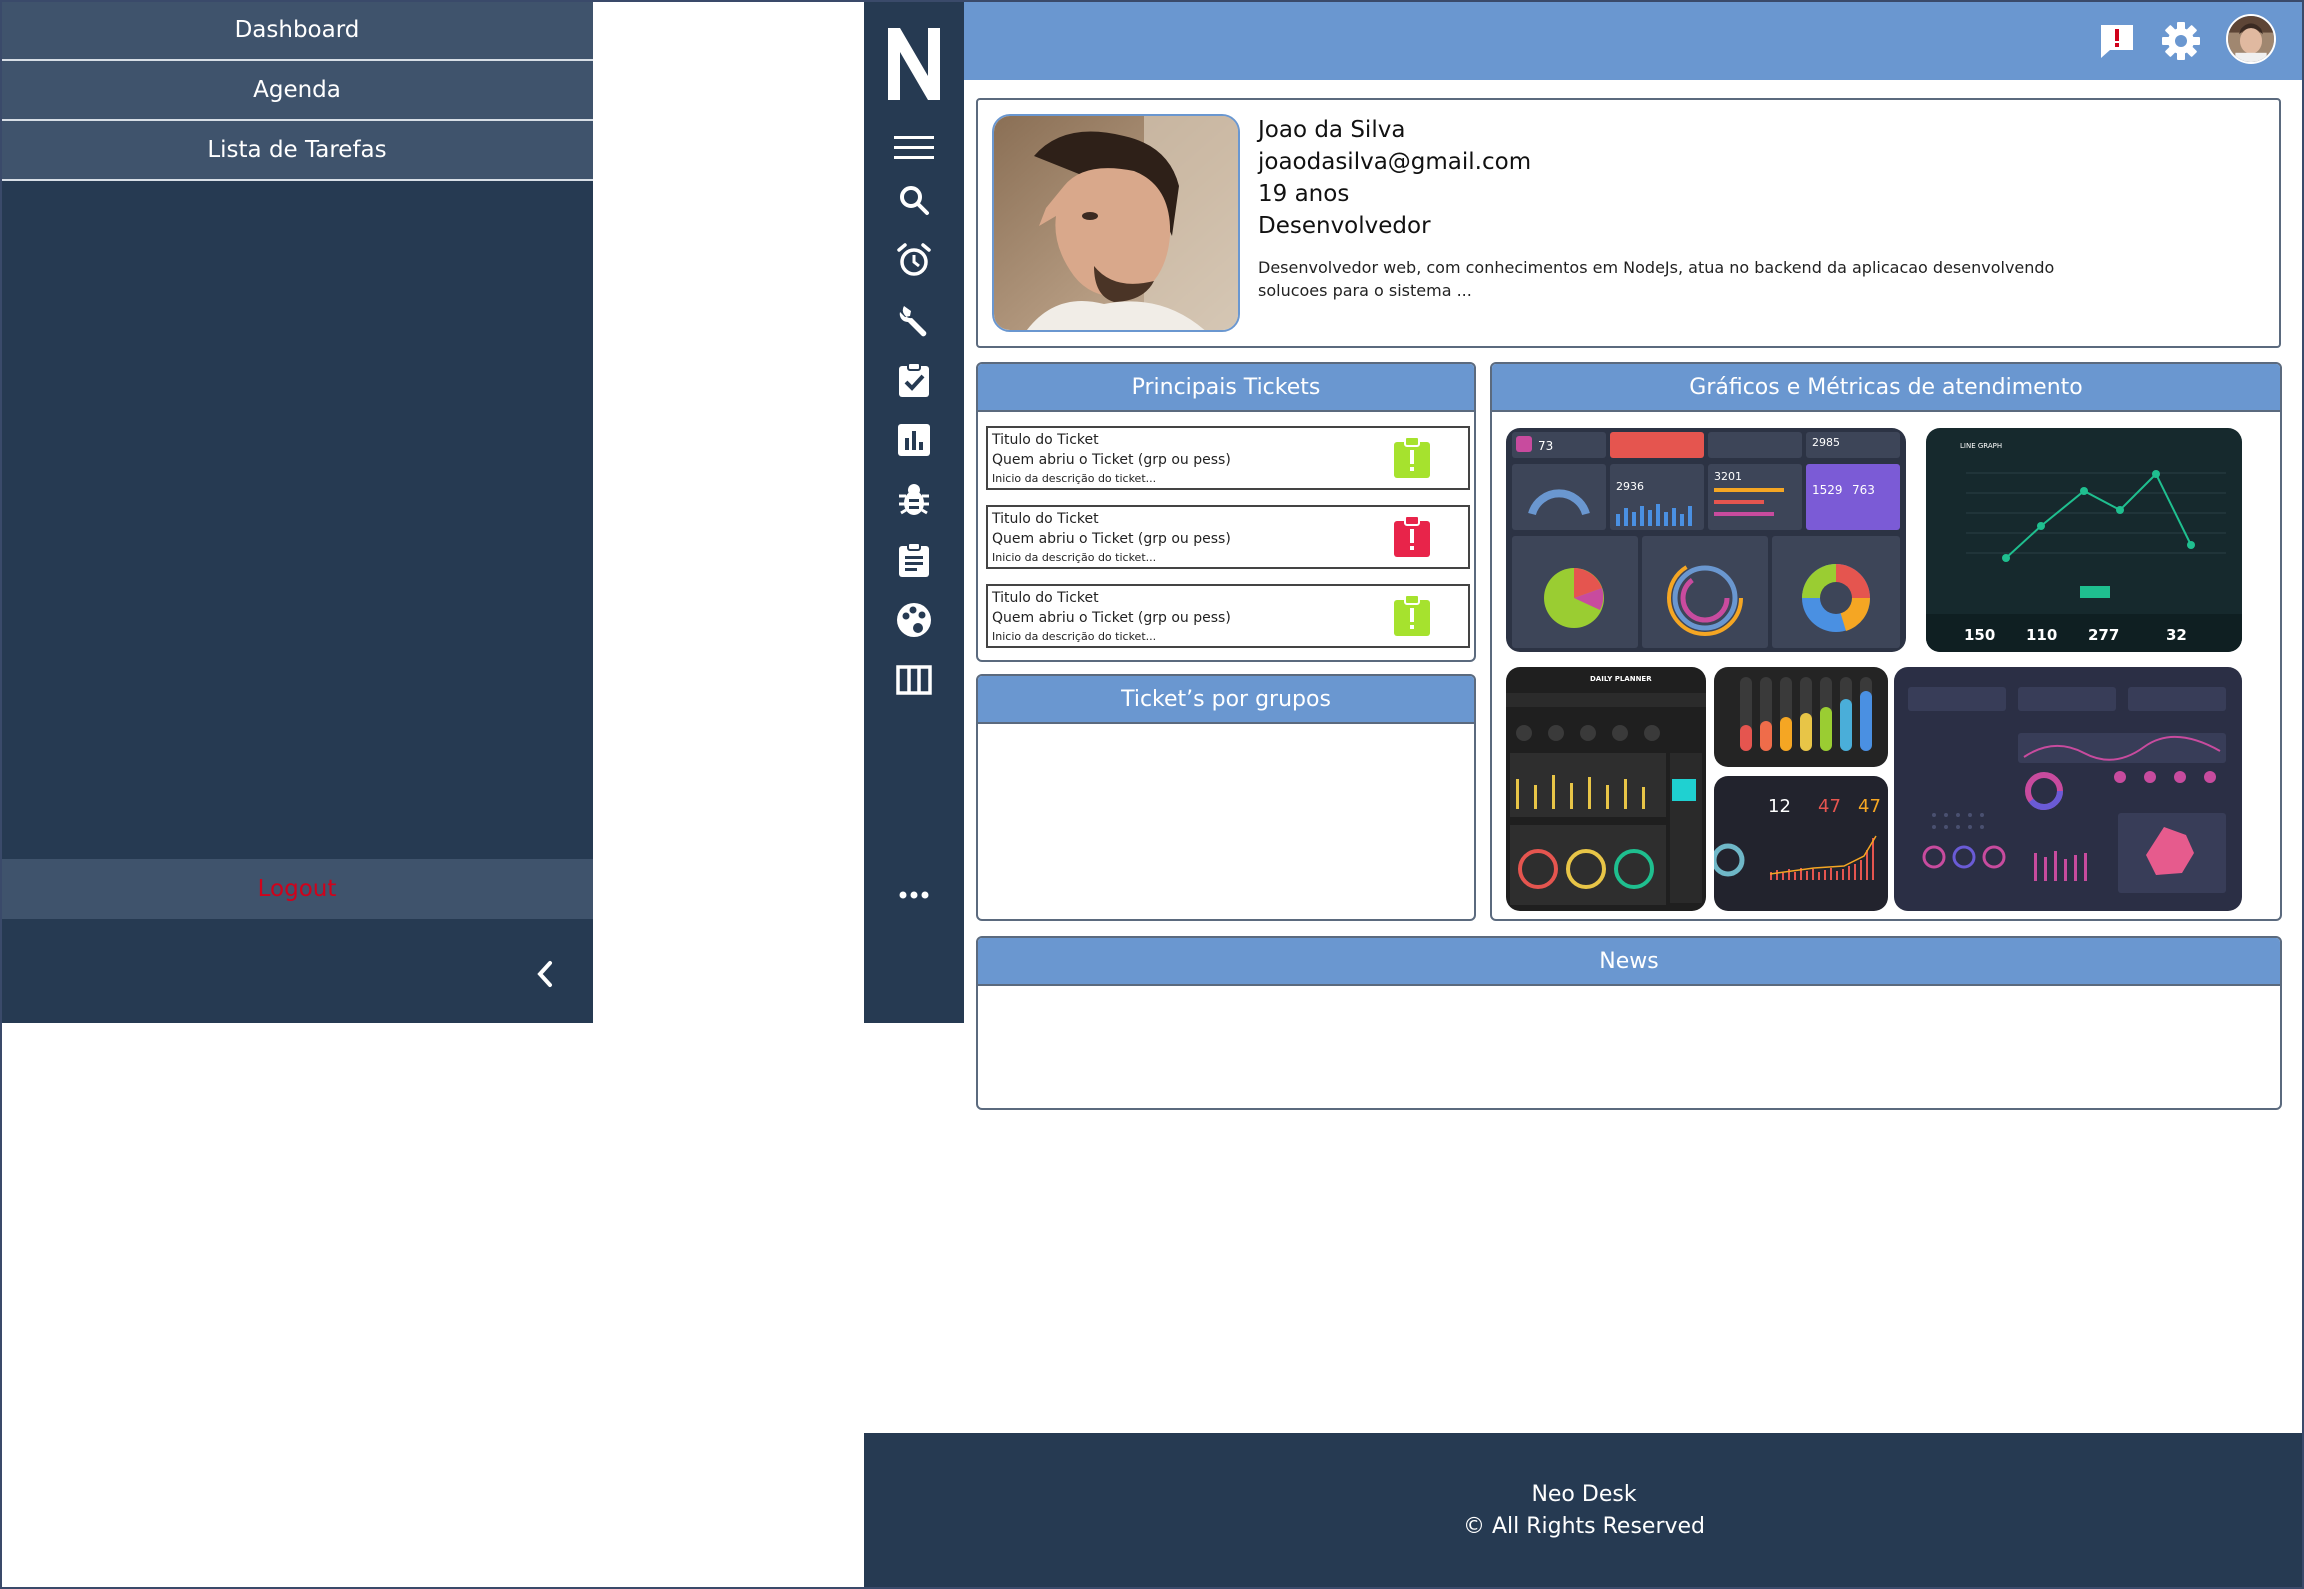 The width and height of the screenshot is (2304, 1589). I want to click on footer-copyright: © All Rights Reserved, so click(1584, 1526).